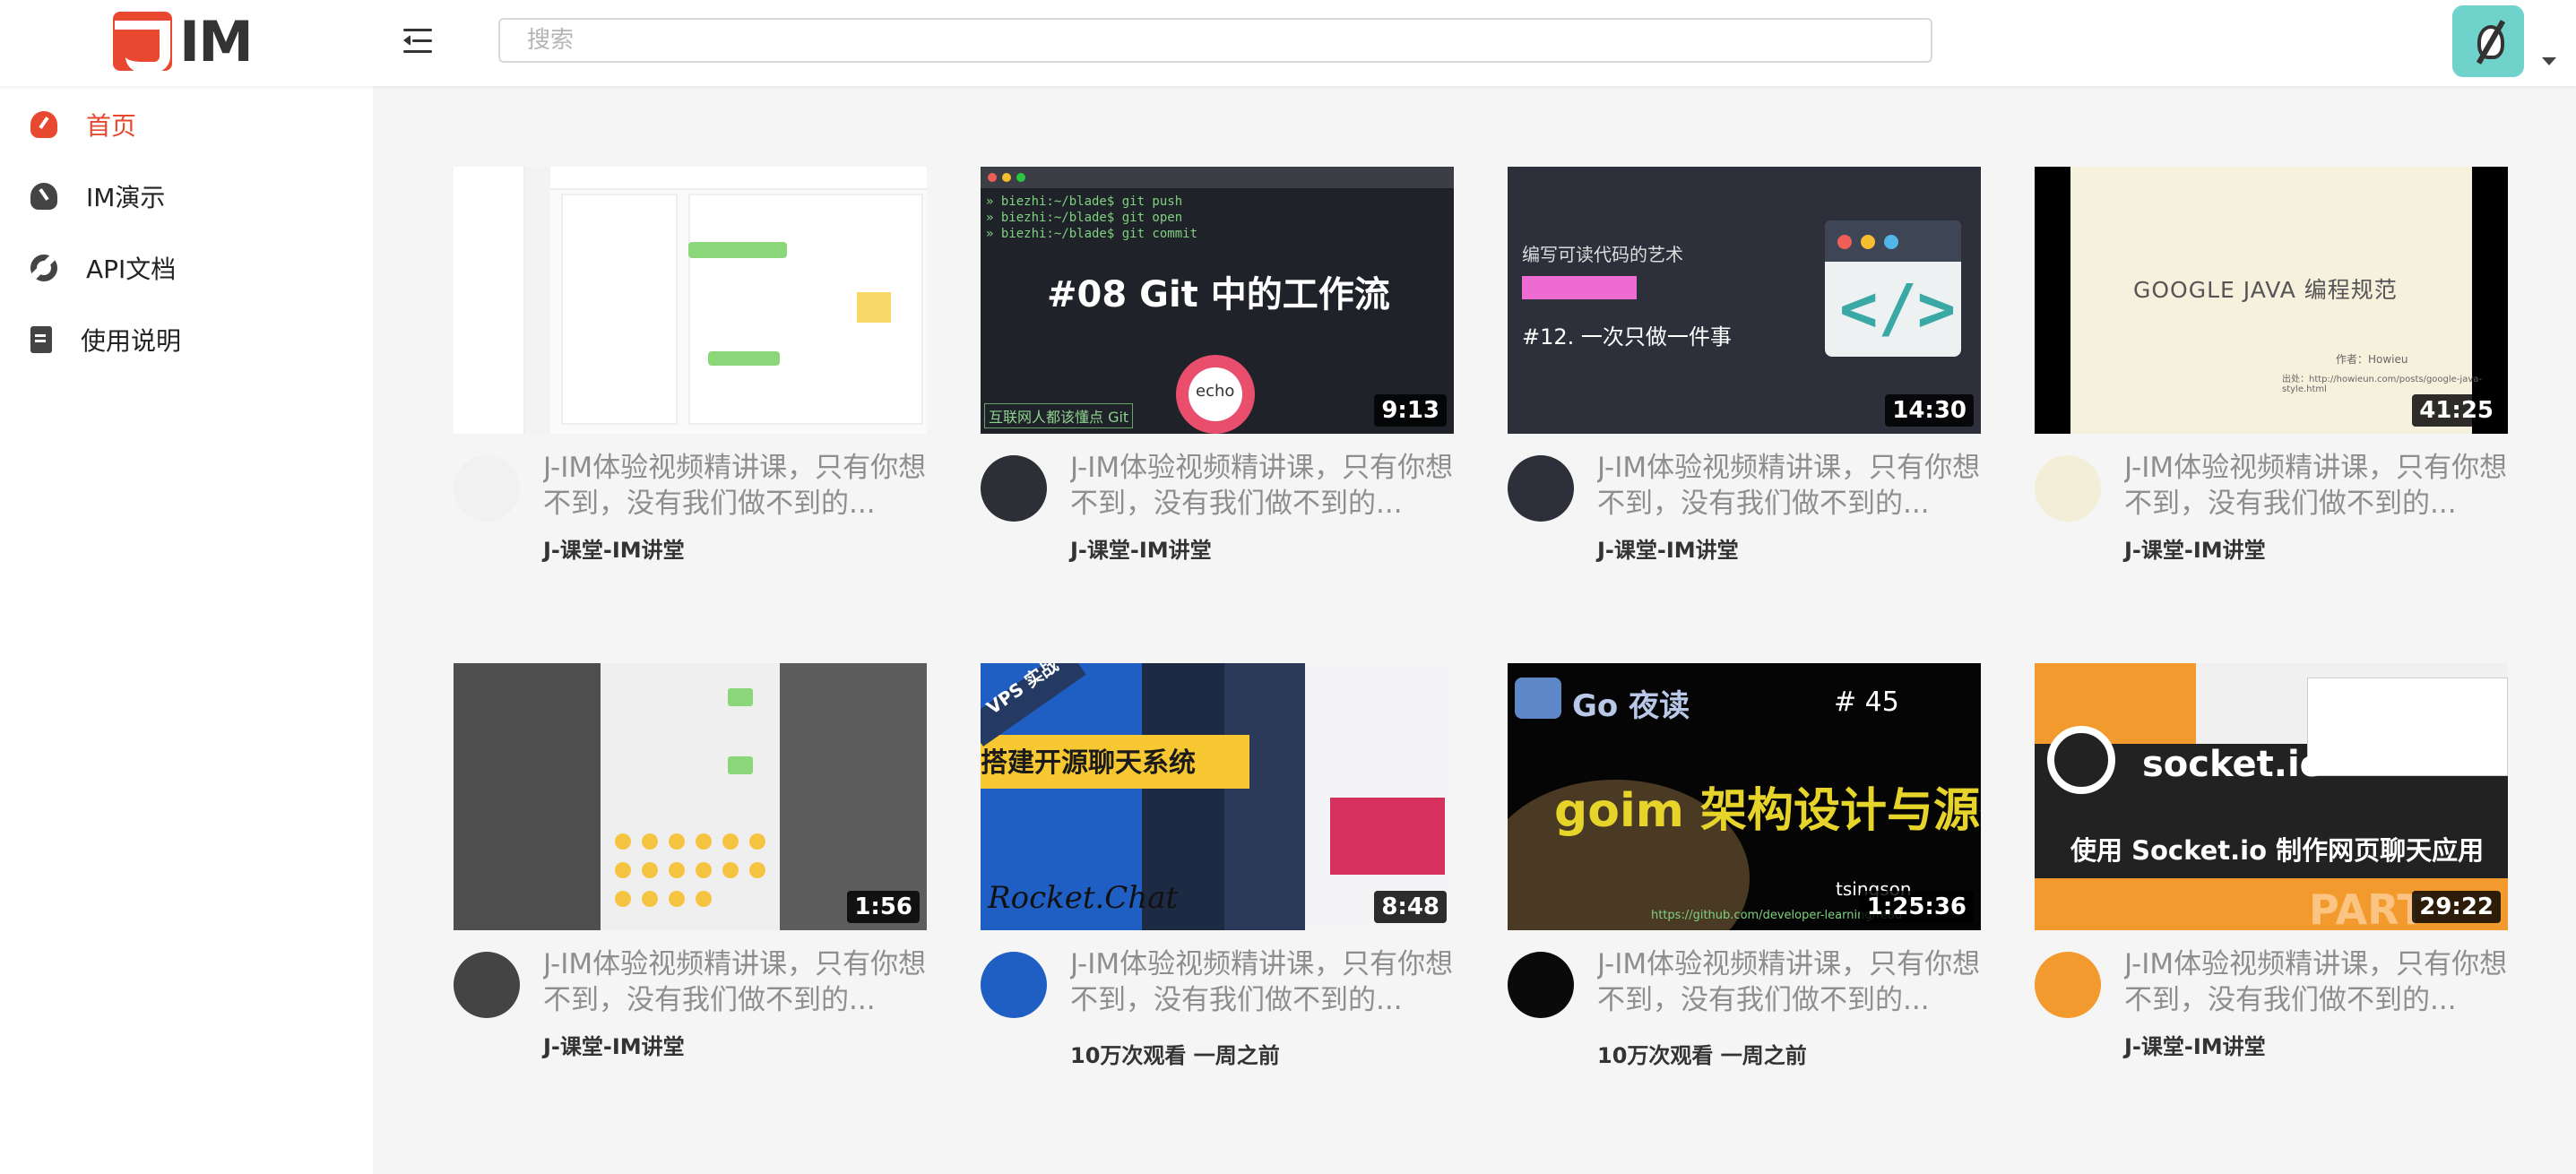 This screenshot has width=2576, height=1174. What do you see at coordinates (2233, 764) in the screenshot?
I see `thumb-text: socket.io` at bounding box center [2233, 764].